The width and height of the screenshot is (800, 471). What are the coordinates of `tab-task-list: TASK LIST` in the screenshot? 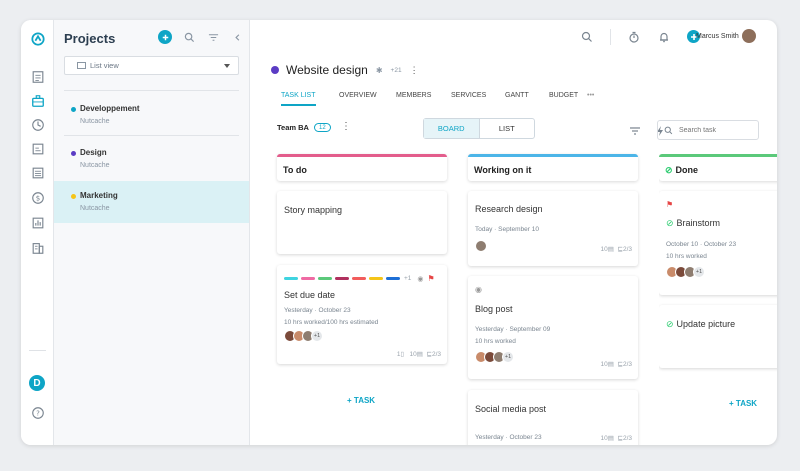 It's located at (298, 99).